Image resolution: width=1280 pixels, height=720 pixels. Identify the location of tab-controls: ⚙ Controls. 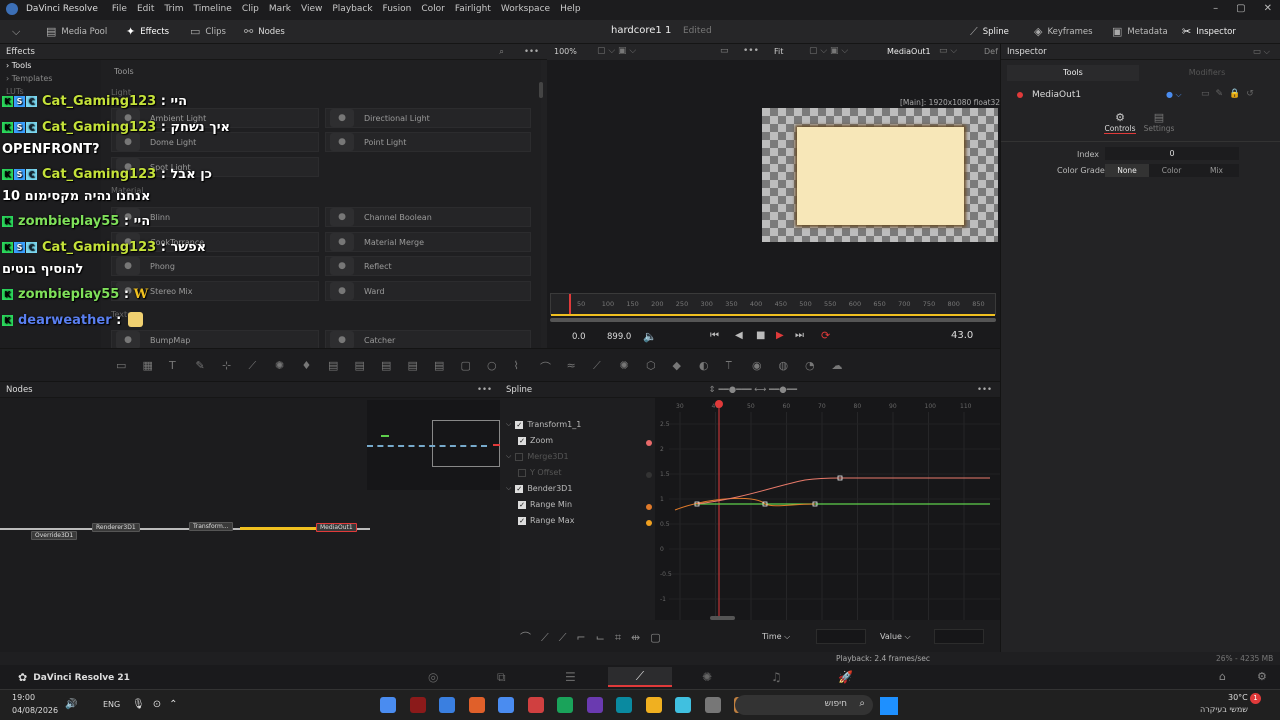
(1120, 122).